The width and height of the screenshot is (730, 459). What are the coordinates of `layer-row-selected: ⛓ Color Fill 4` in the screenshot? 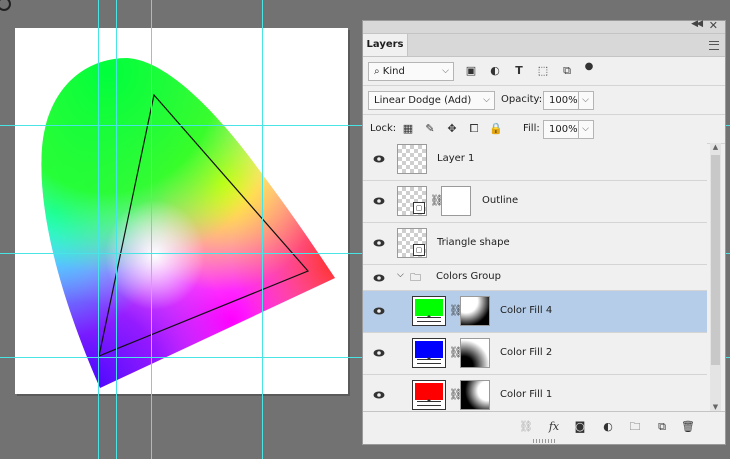 It's located at (535, 312).